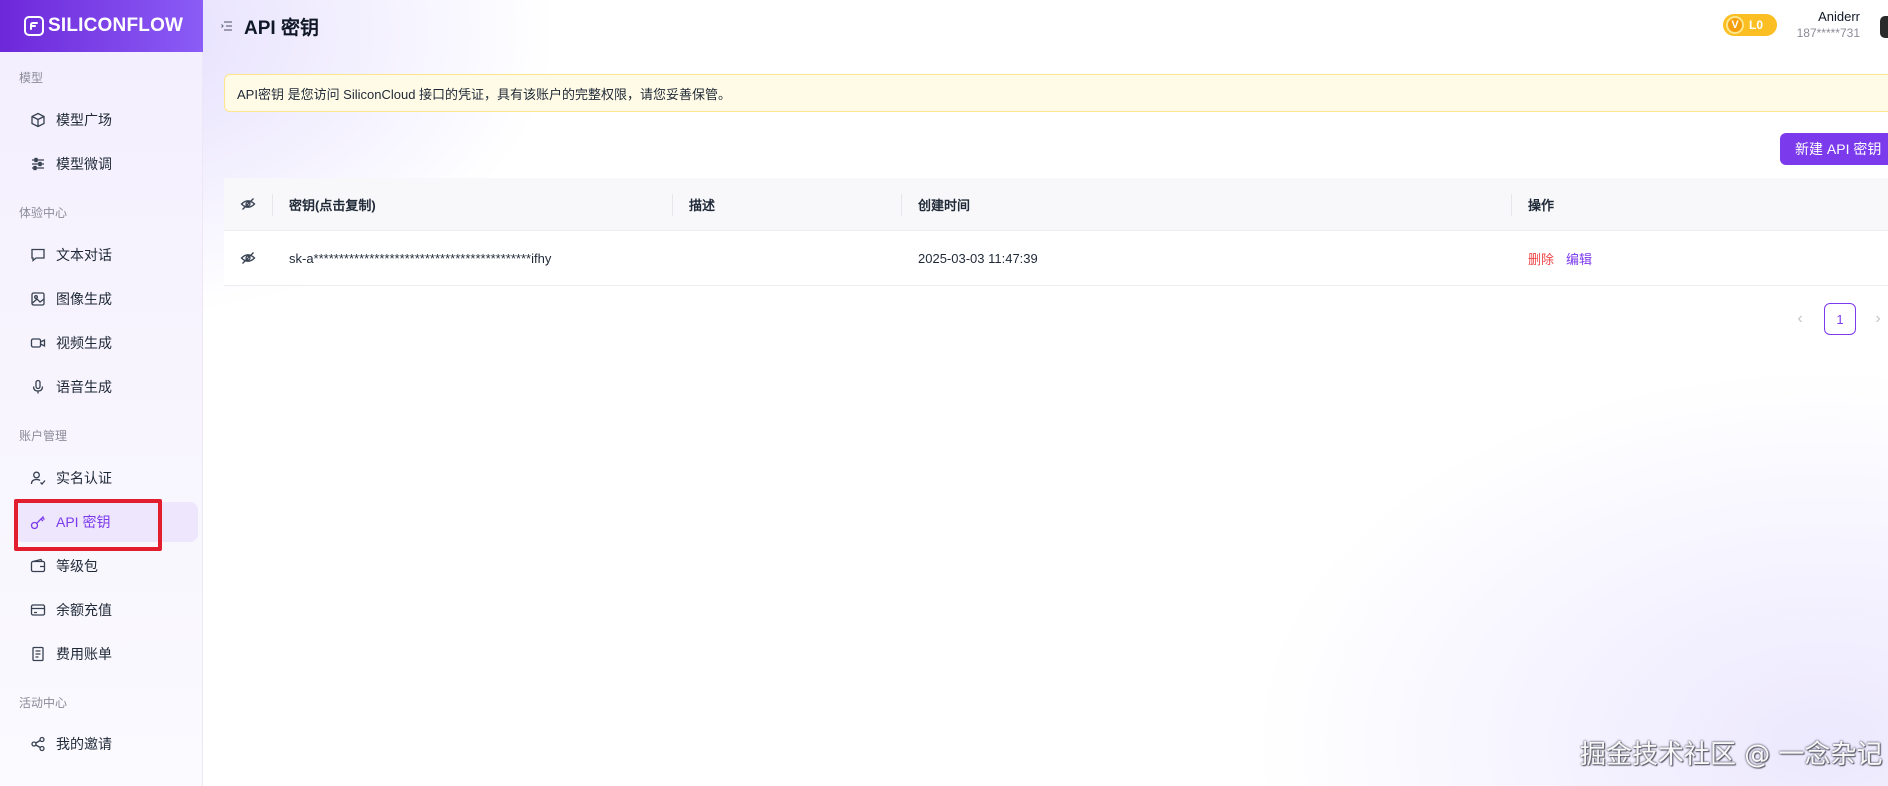 The height and width of the screenshot is (786, 1888). I want to click on sidebar-item-label: 文本对话, so click(84, 255).